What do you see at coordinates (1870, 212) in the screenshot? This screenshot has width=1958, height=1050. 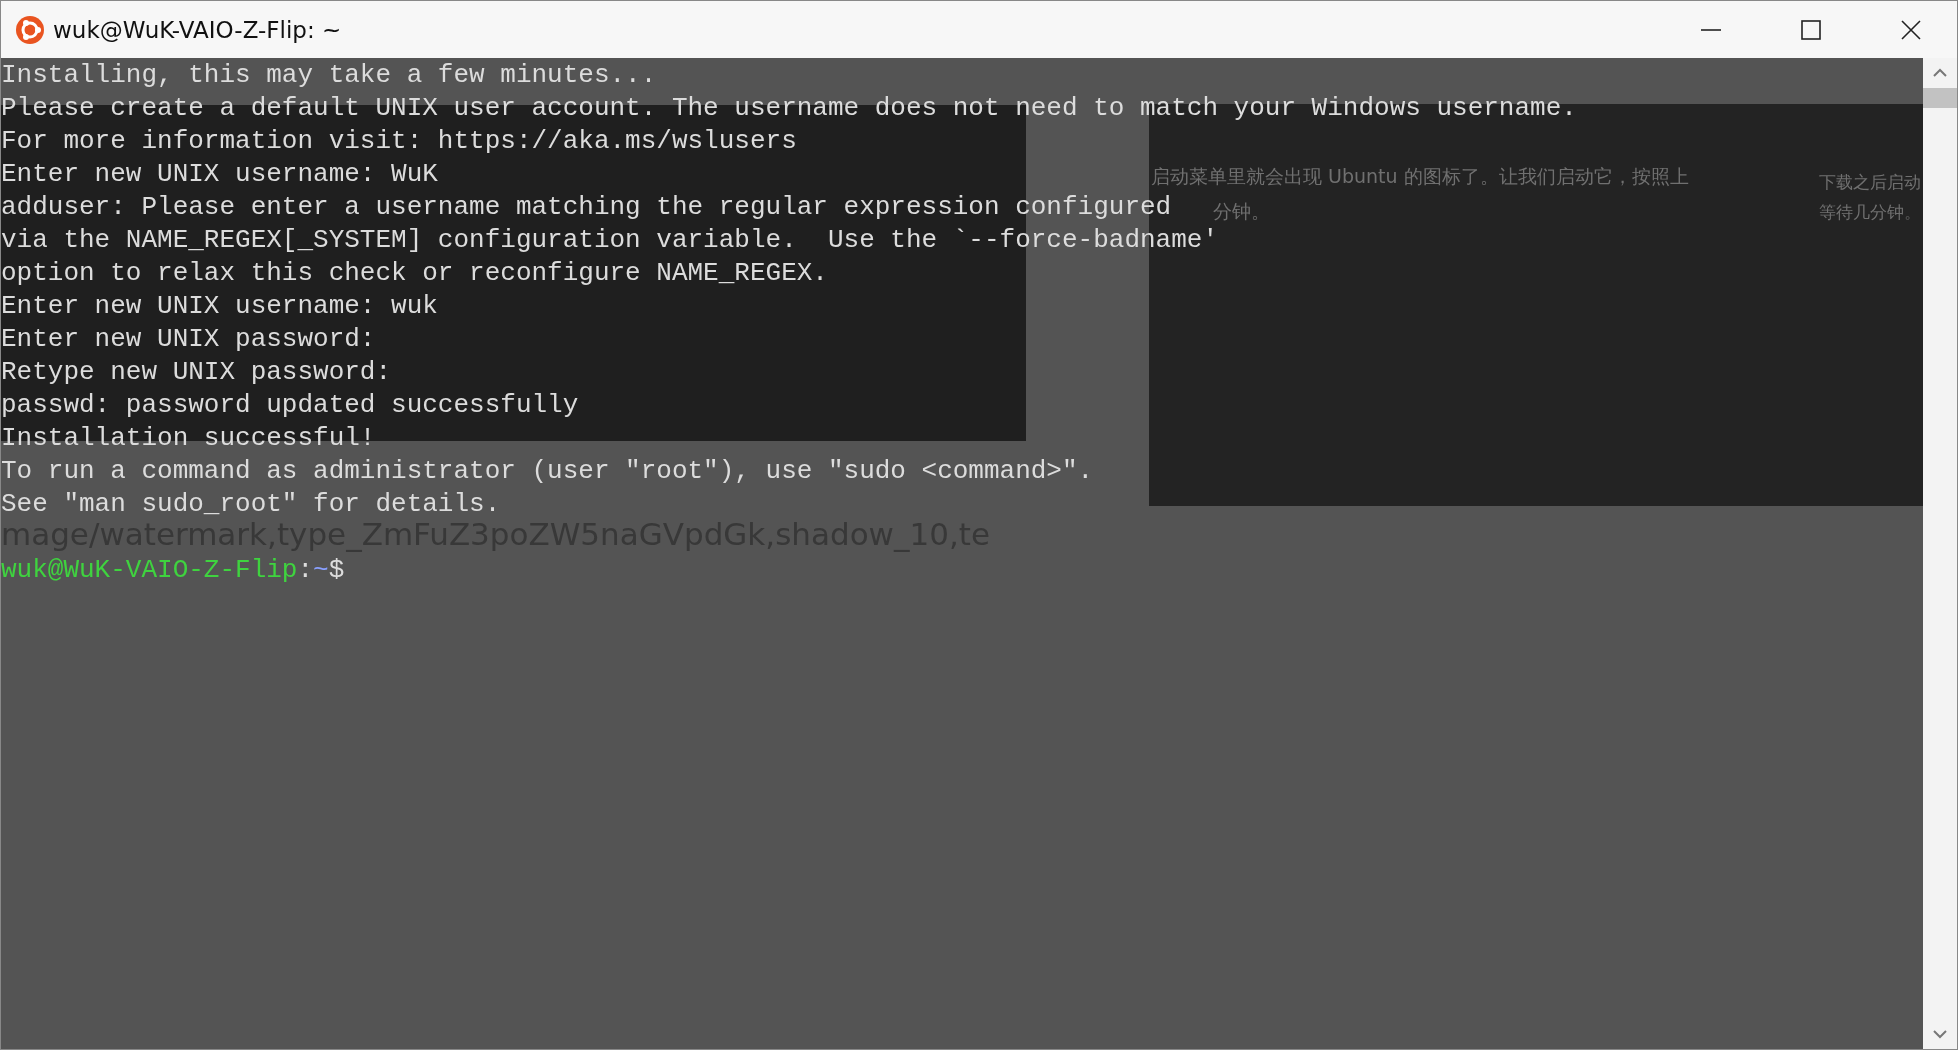 I see `background-text: 等待几分钟。` at bounding box center [1870, 212].